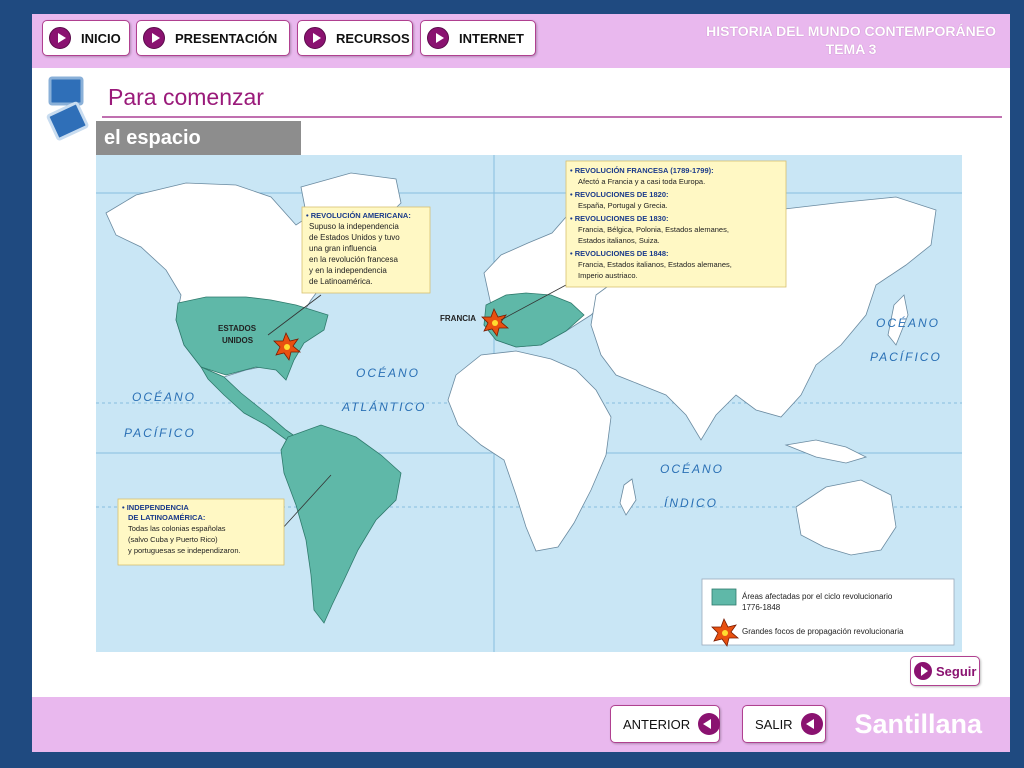  Describe the element at coordinates (552, 117) in the screenshot. I see `title-divider` at that location.